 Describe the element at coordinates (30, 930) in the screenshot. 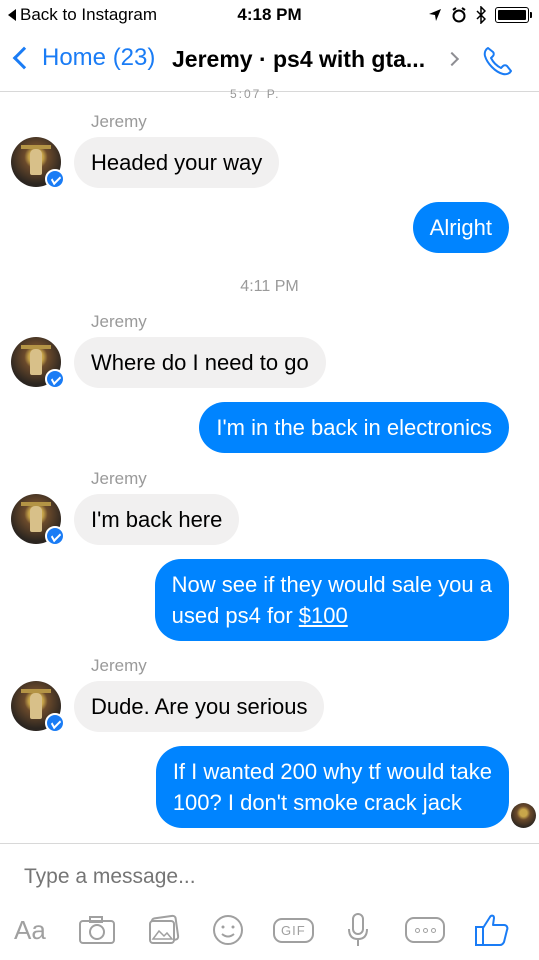

I see `aa-button: Aa` at that location.